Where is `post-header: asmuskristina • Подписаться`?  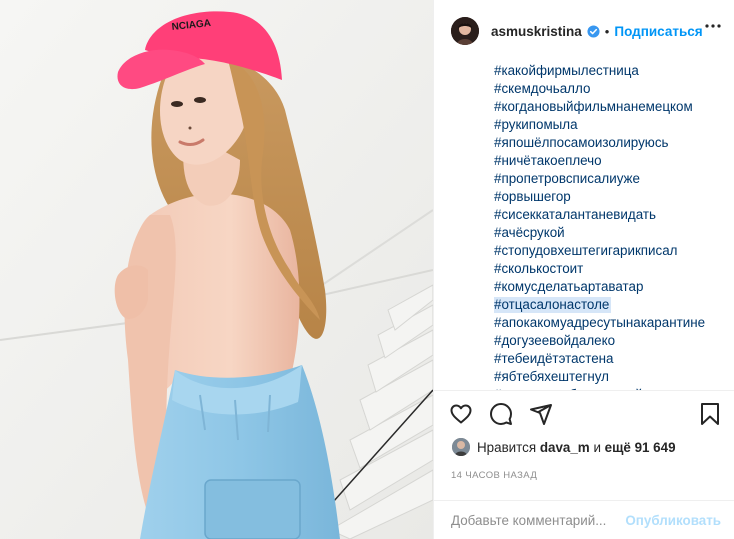 post-header: asmuskristina • Подписаться is located at coordinates (584, 31).